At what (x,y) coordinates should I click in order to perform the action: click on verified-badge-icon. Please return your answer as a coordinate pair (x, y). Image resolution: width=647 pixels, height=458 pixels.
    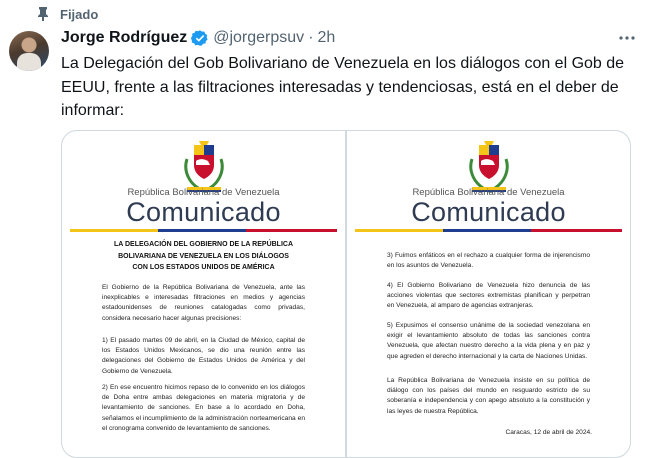
    Looking at the image, I should click on (199, 38).